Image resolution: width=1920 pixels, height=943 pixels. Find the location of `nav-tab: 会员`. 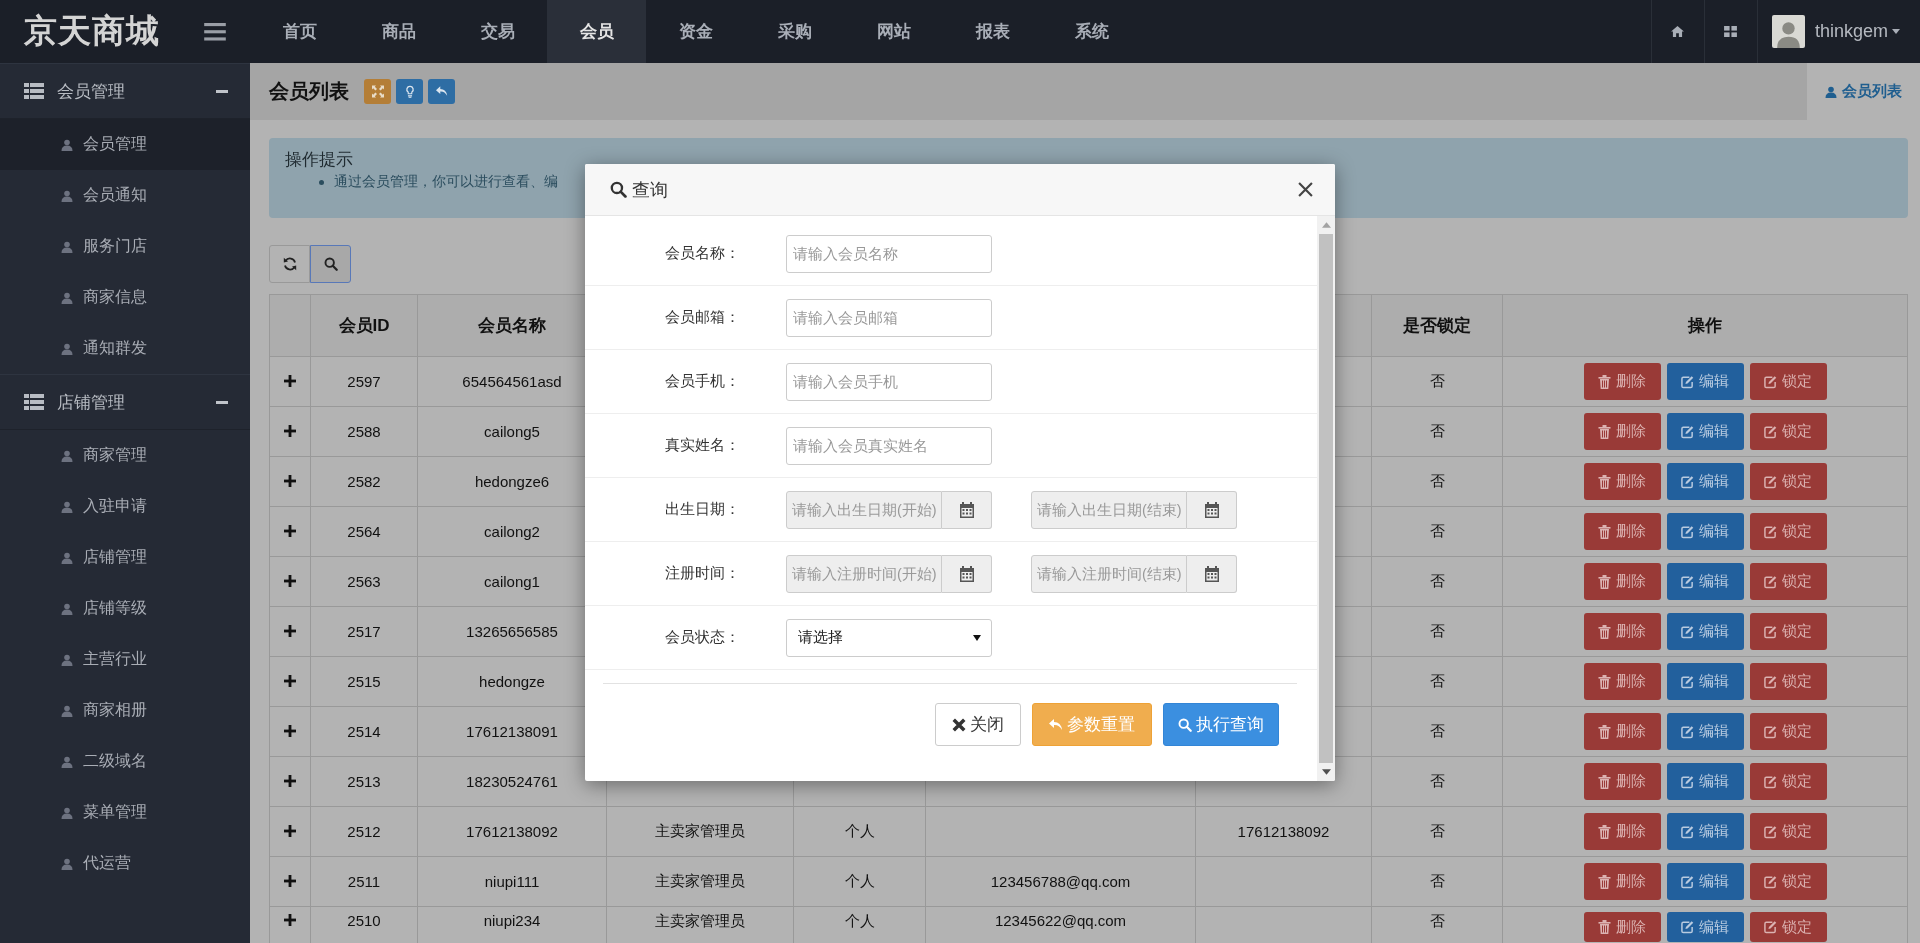

nav-tab: 会员 is located at coordinates (596, 31).